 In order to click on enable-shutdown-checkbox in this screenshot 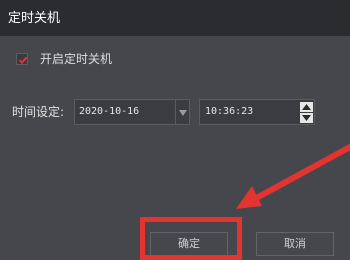, I will do `click(22, 59)`.